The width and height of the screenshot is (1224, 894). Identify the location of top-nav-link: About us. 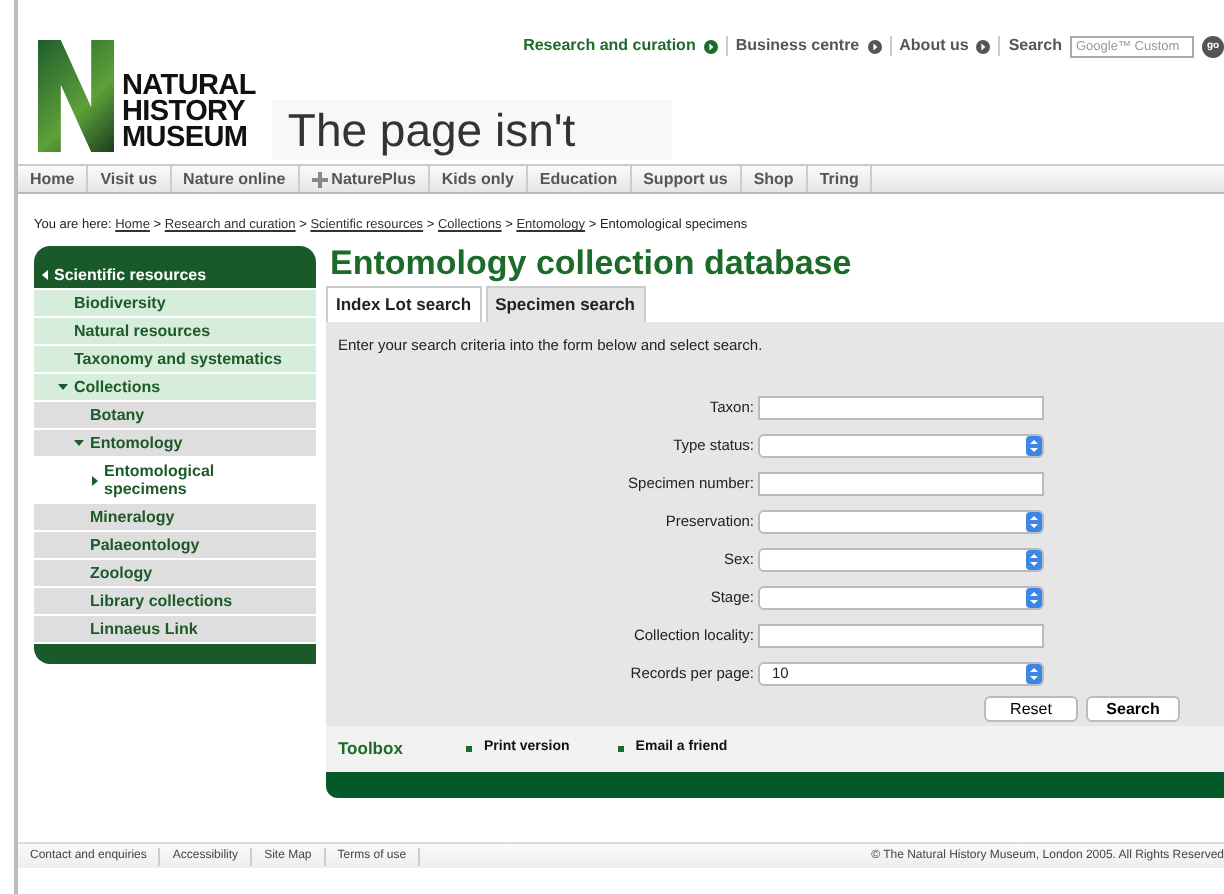
(945, 46).